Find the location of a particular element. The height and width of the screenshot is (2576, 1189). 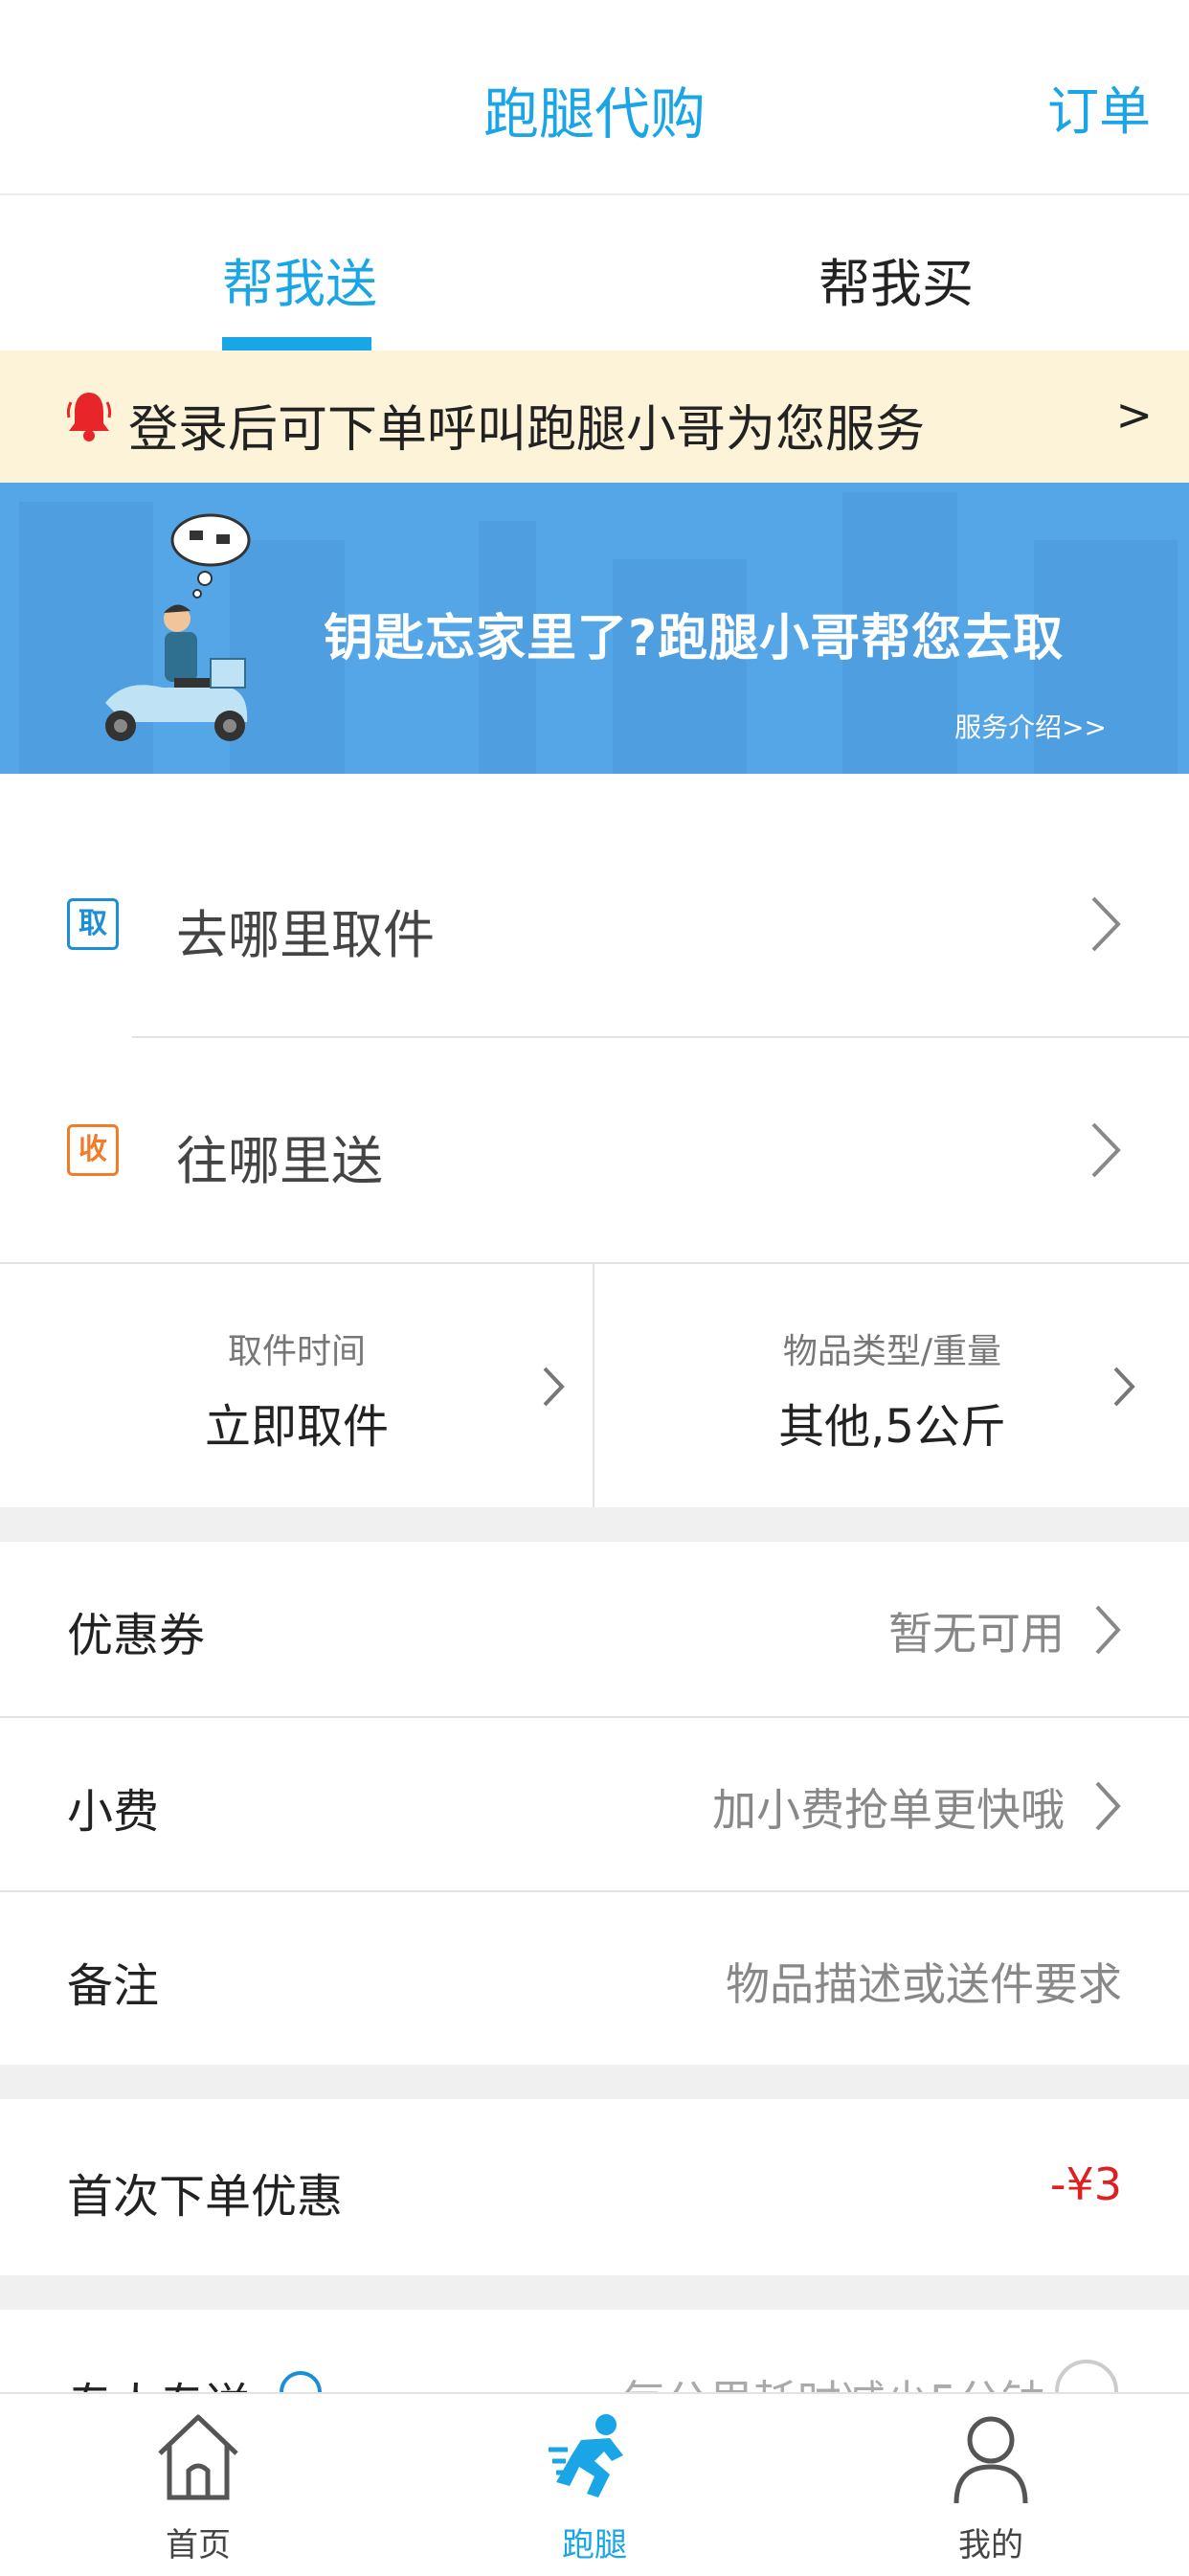

dedicated-delivery-row: 专人专送 每公里耗时减少5分钟 is located at coordinates (594, 2351).